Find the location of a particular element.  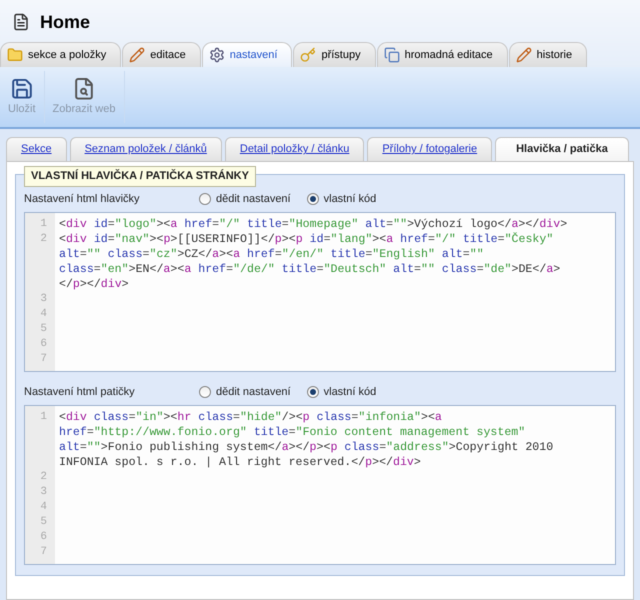

folder-icon is located at coordinates (15, 55).